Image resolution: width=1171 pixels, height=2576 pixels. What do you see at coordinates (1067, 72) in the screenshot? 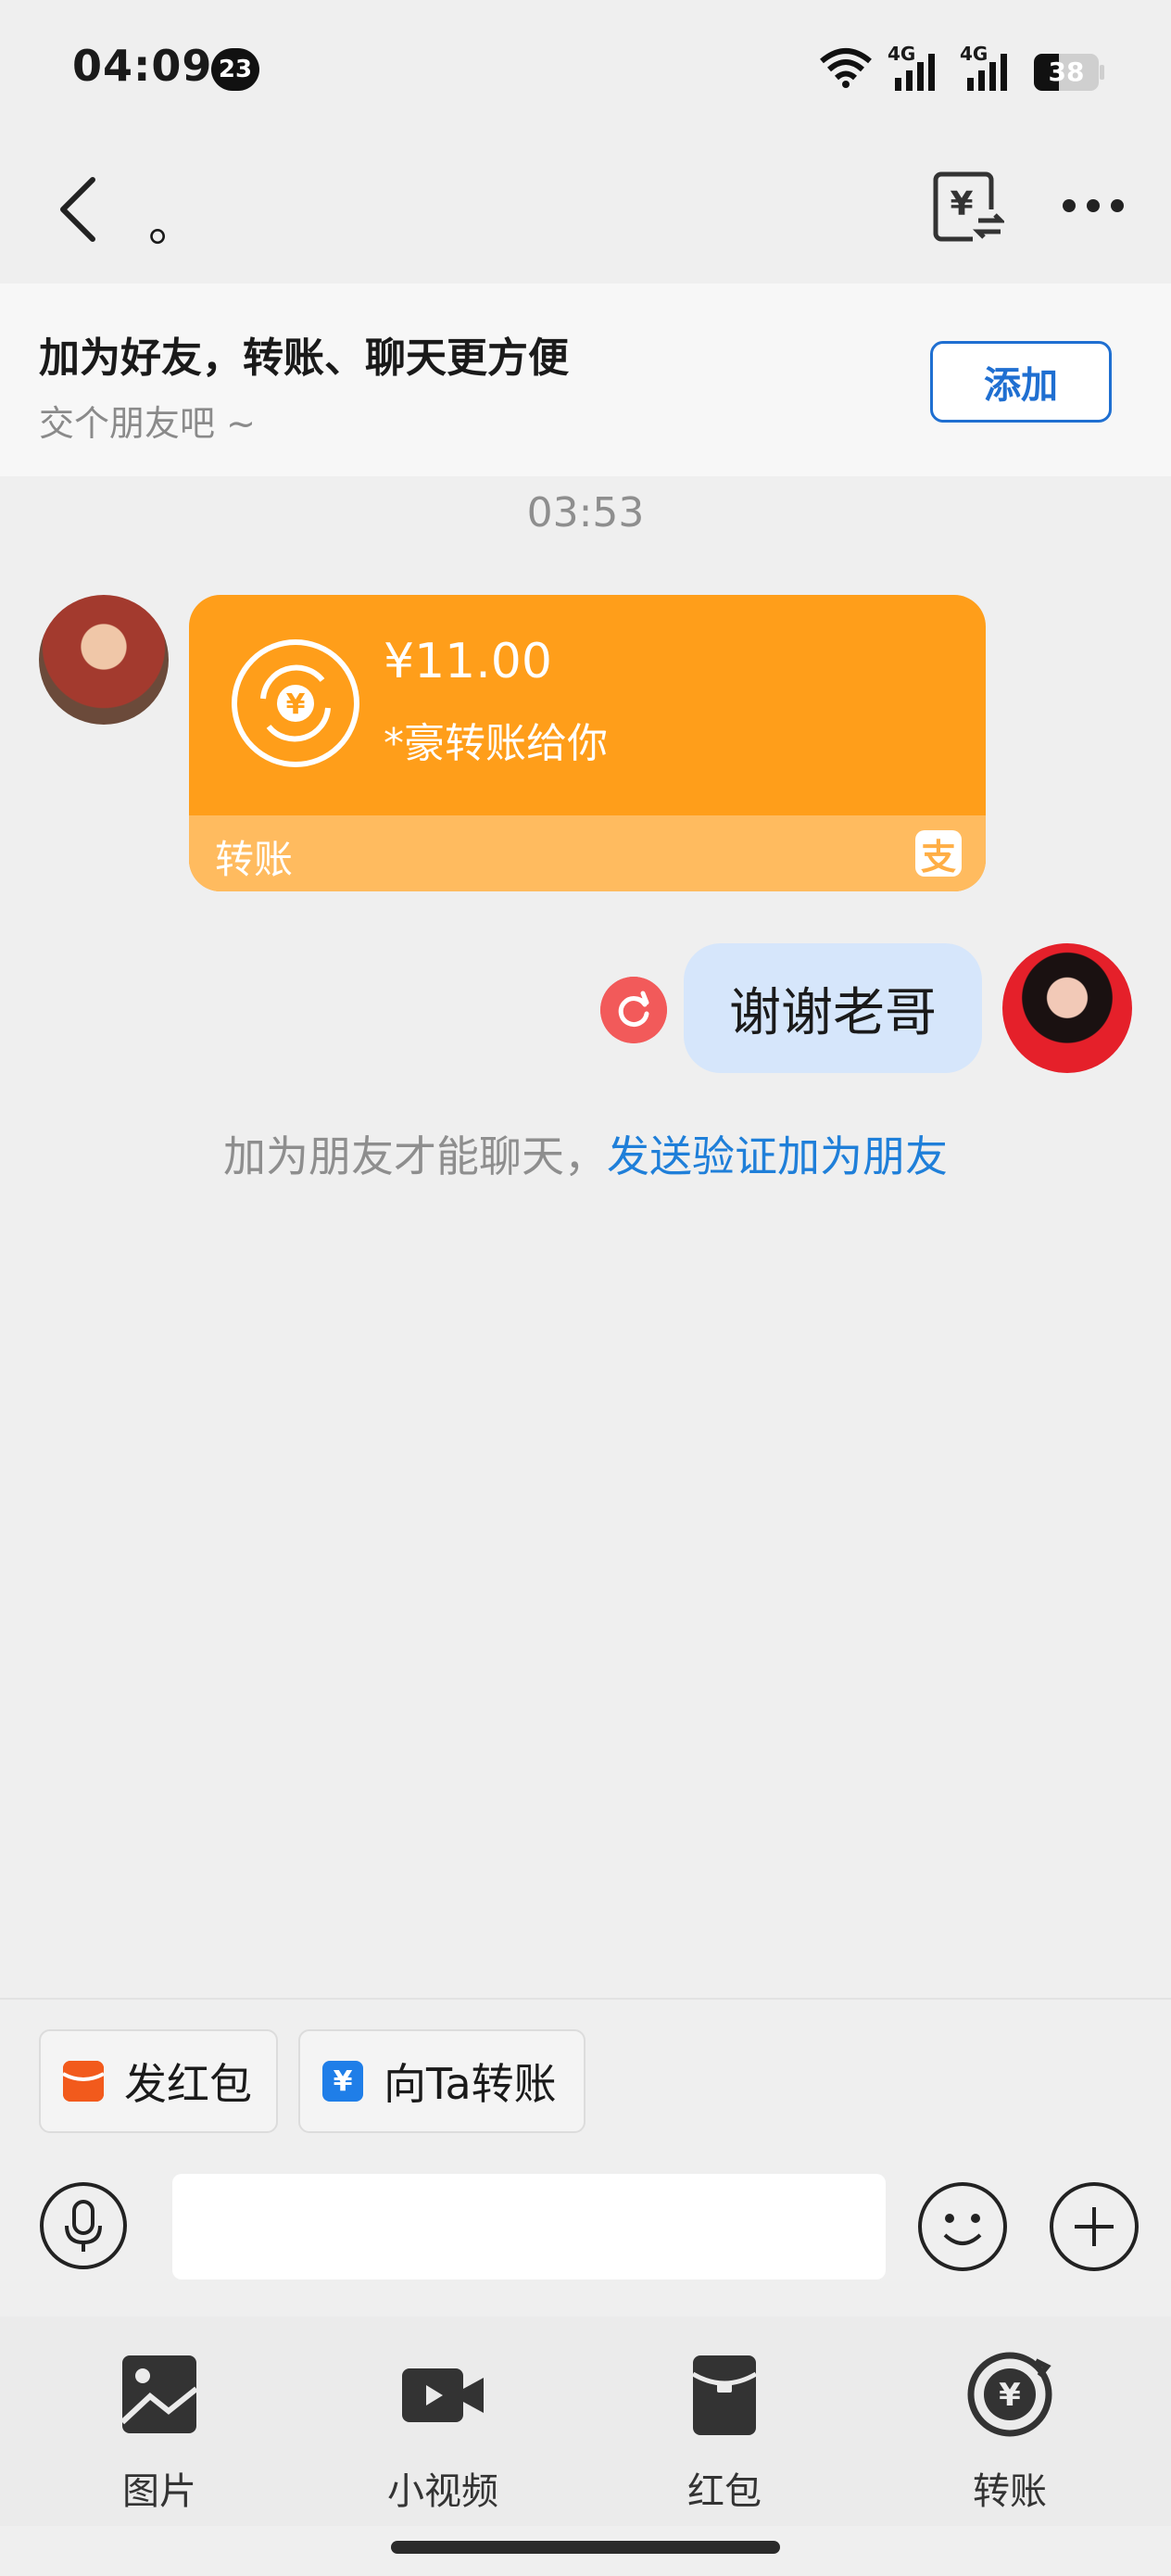
I see `battery-level: 38` at bounding box center [1067, 72].